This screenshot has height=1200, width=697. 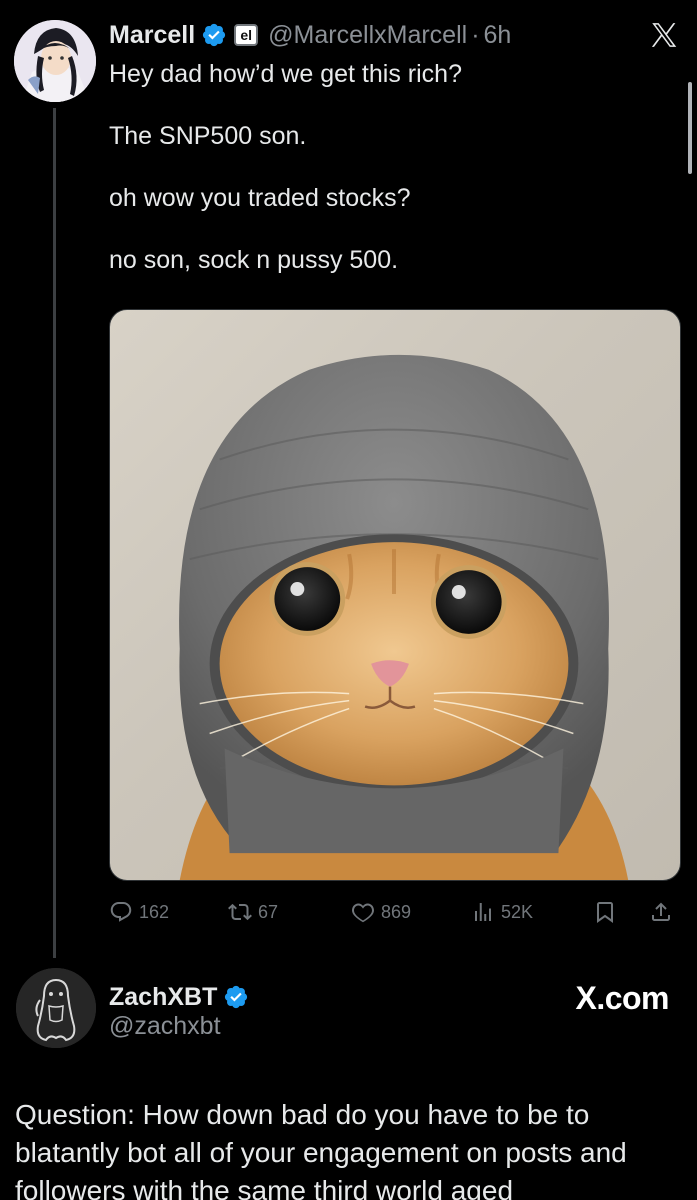 I want to click on tweet-text-line: Hey dad how’d we get this rich?, so click(x=285, y=74).